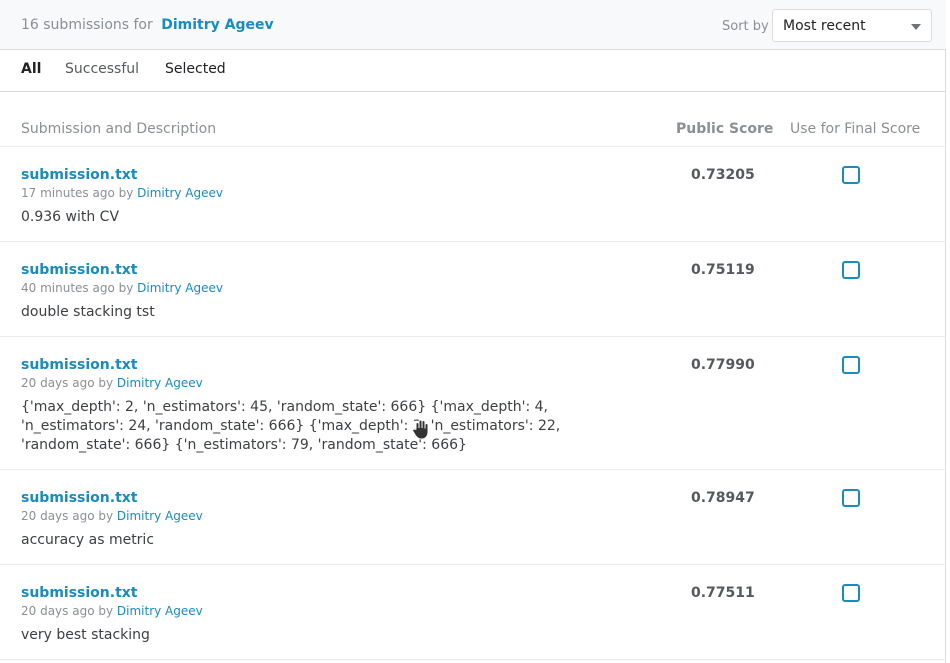 This screenshot has width=950, height=663. Describe the element at coordinates (855, 129) in the screenshot. I see `column-final-score: Use for Final Score` at that location.